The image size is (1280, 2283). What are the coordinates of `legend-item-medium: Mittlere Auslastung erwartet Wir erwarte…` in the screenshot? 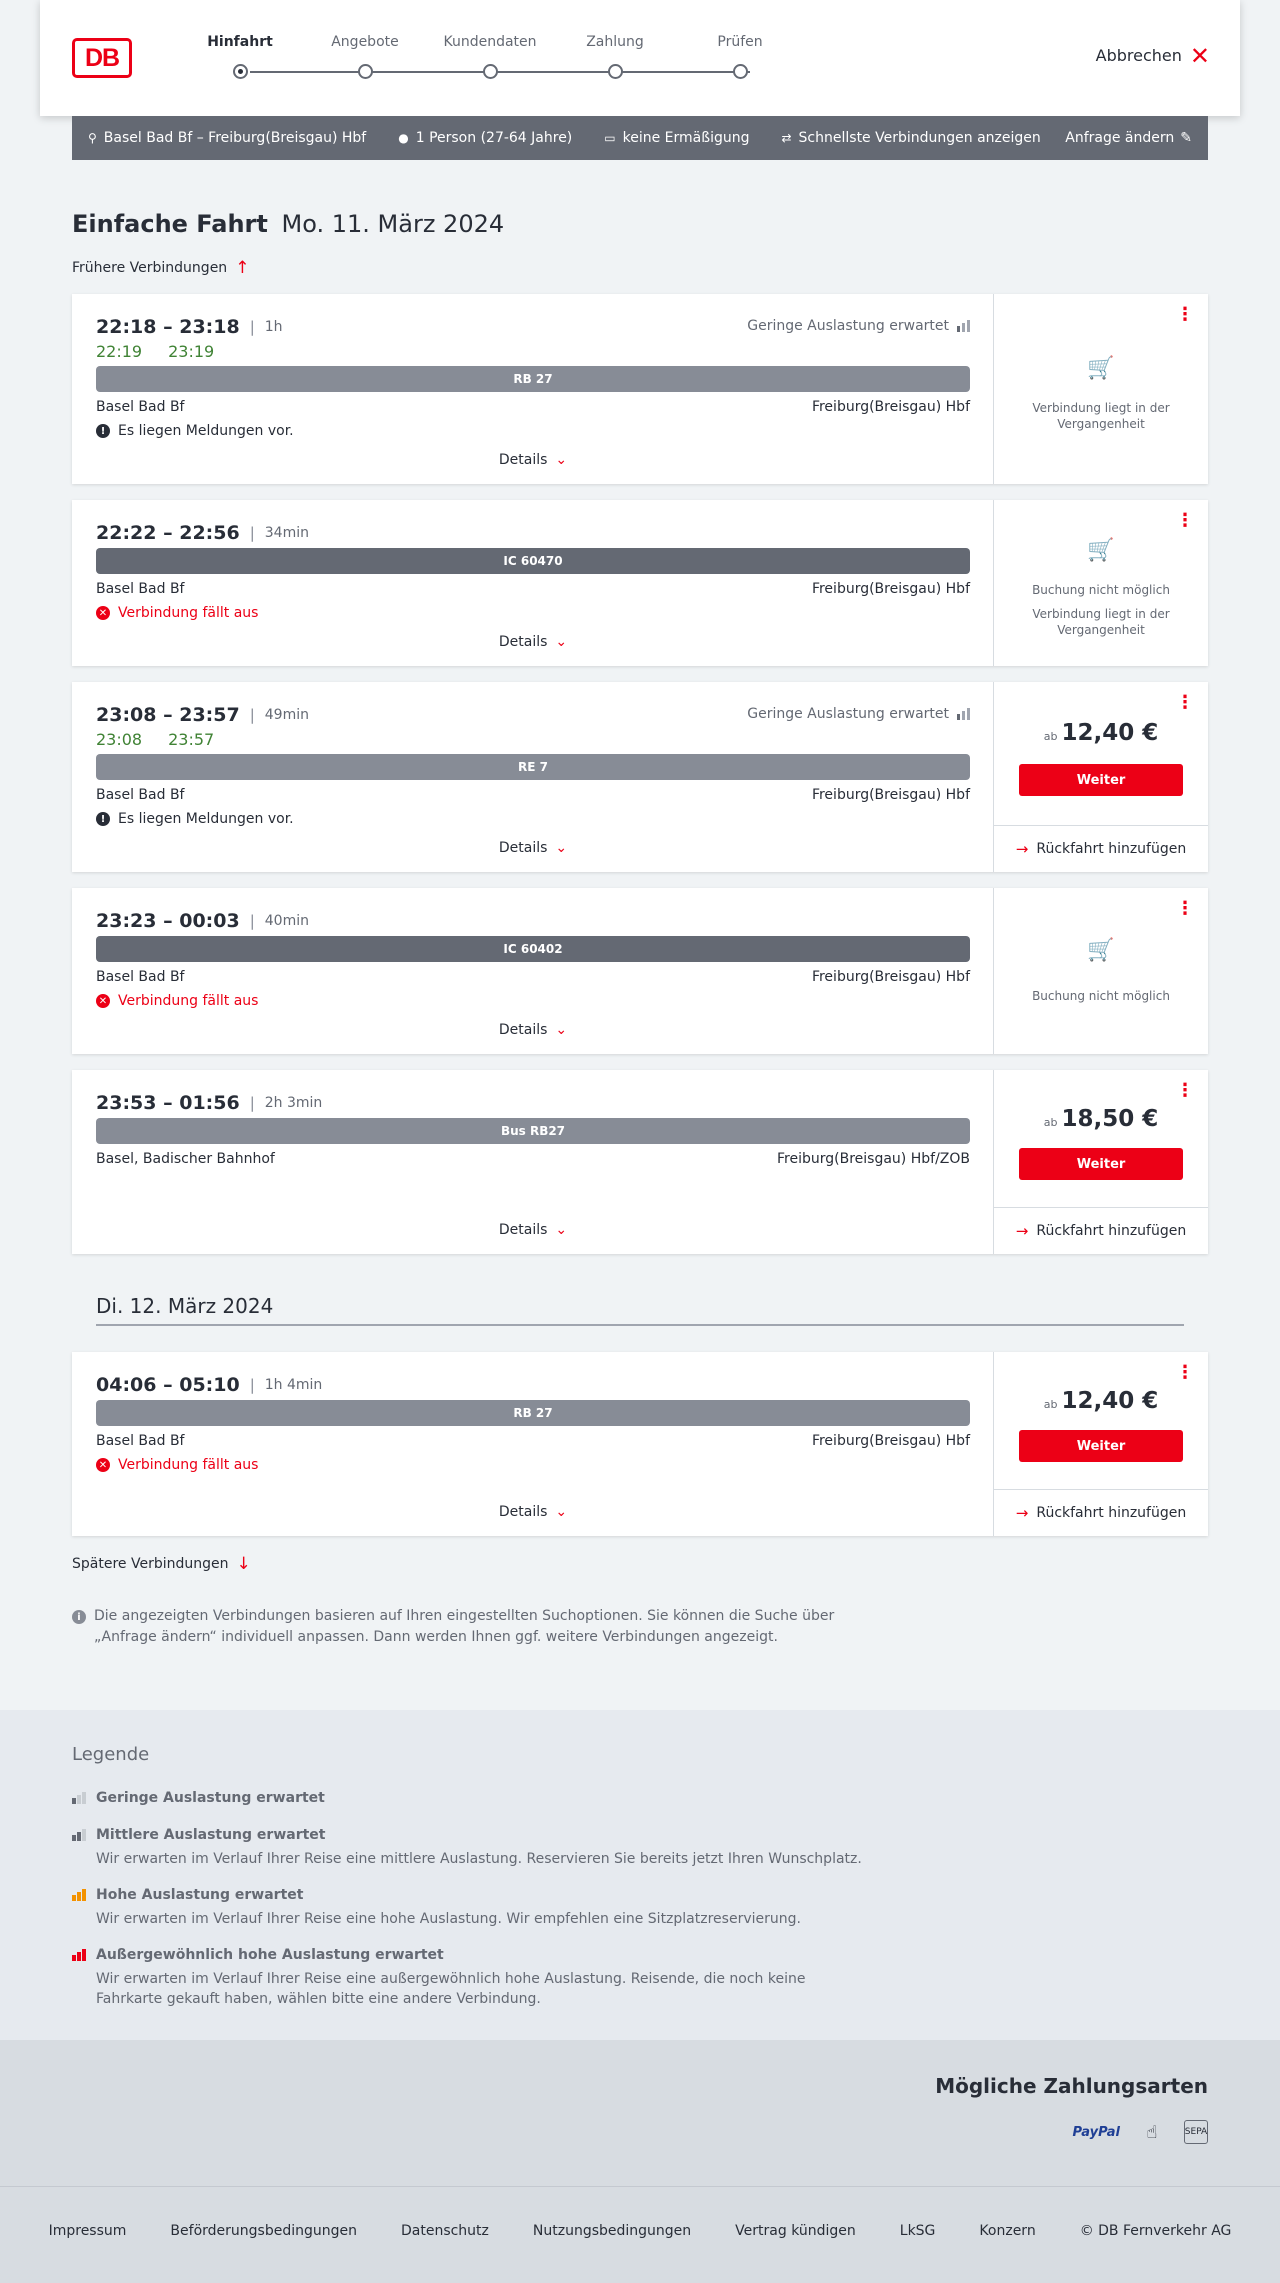 It's located at (472, 1848).